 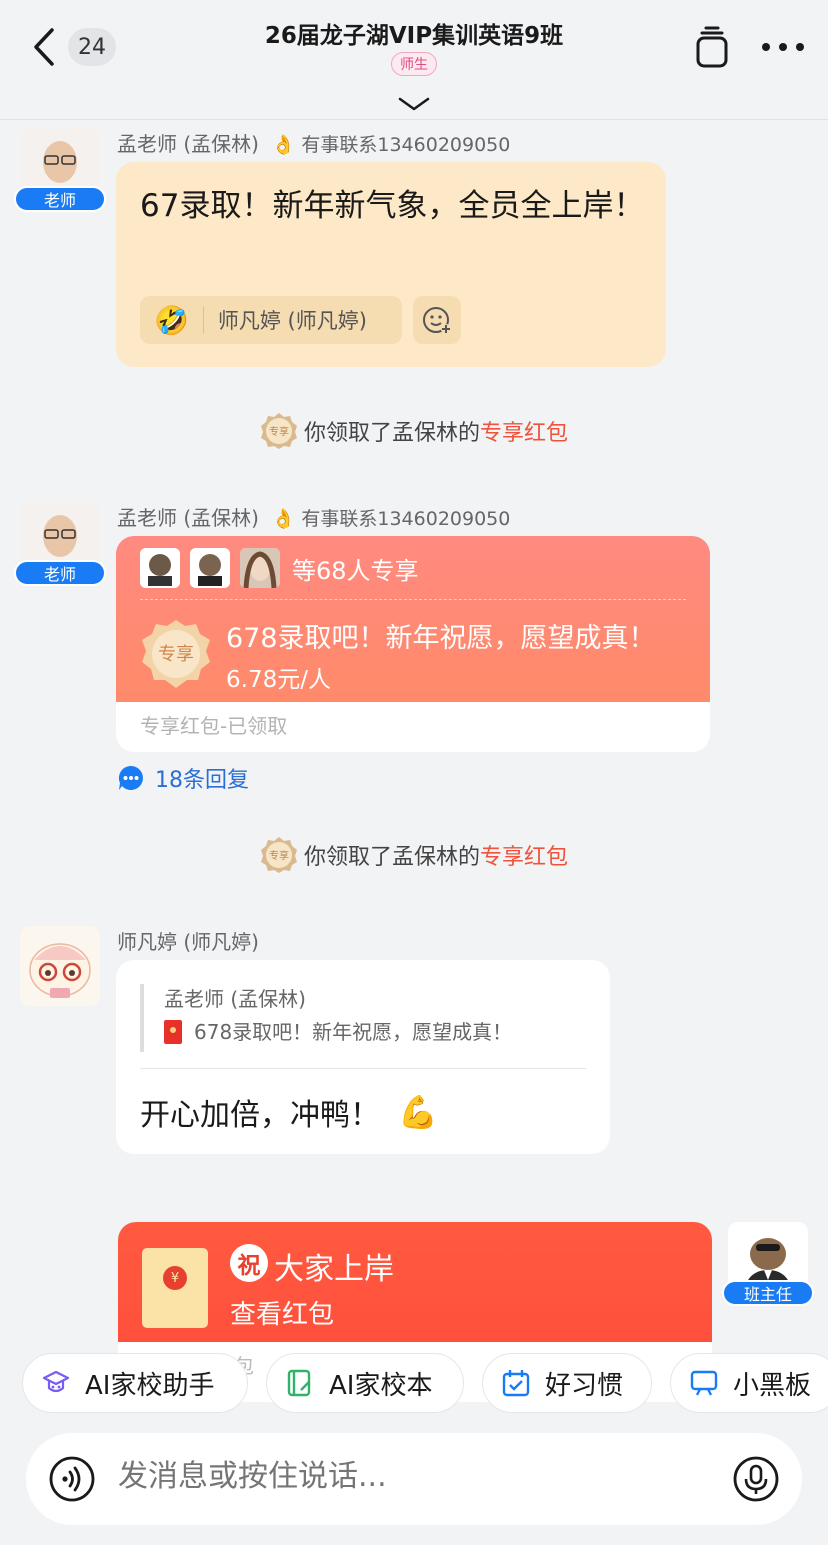 What do you see at coordinates (292, 321) in the screenshot?
I see `reaction-user: 师凡婷 (师凡婷)` at bounding box center [292, 321].